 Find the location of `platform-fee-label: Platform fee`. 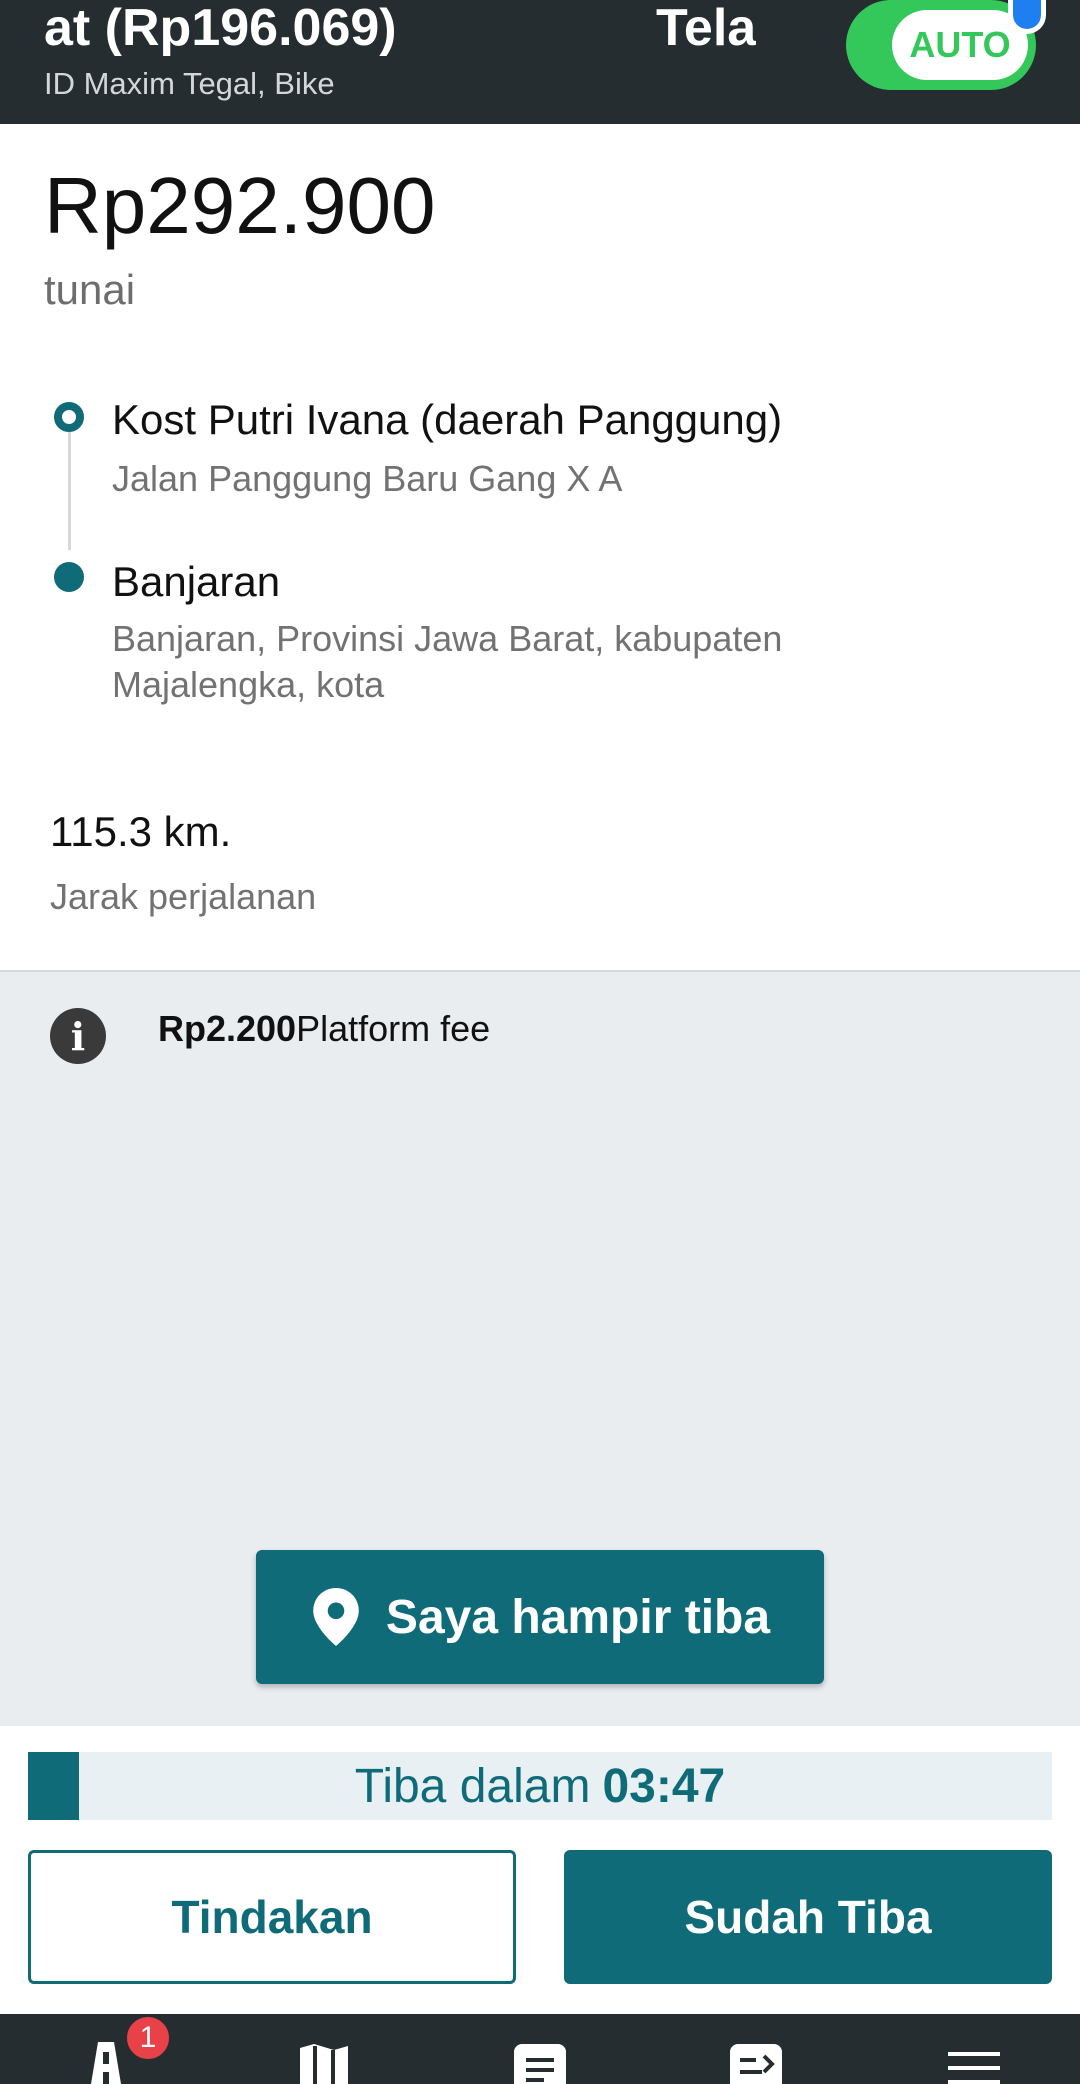

platform-fee-label: Platform fee is located at coordinates (393, 1028).